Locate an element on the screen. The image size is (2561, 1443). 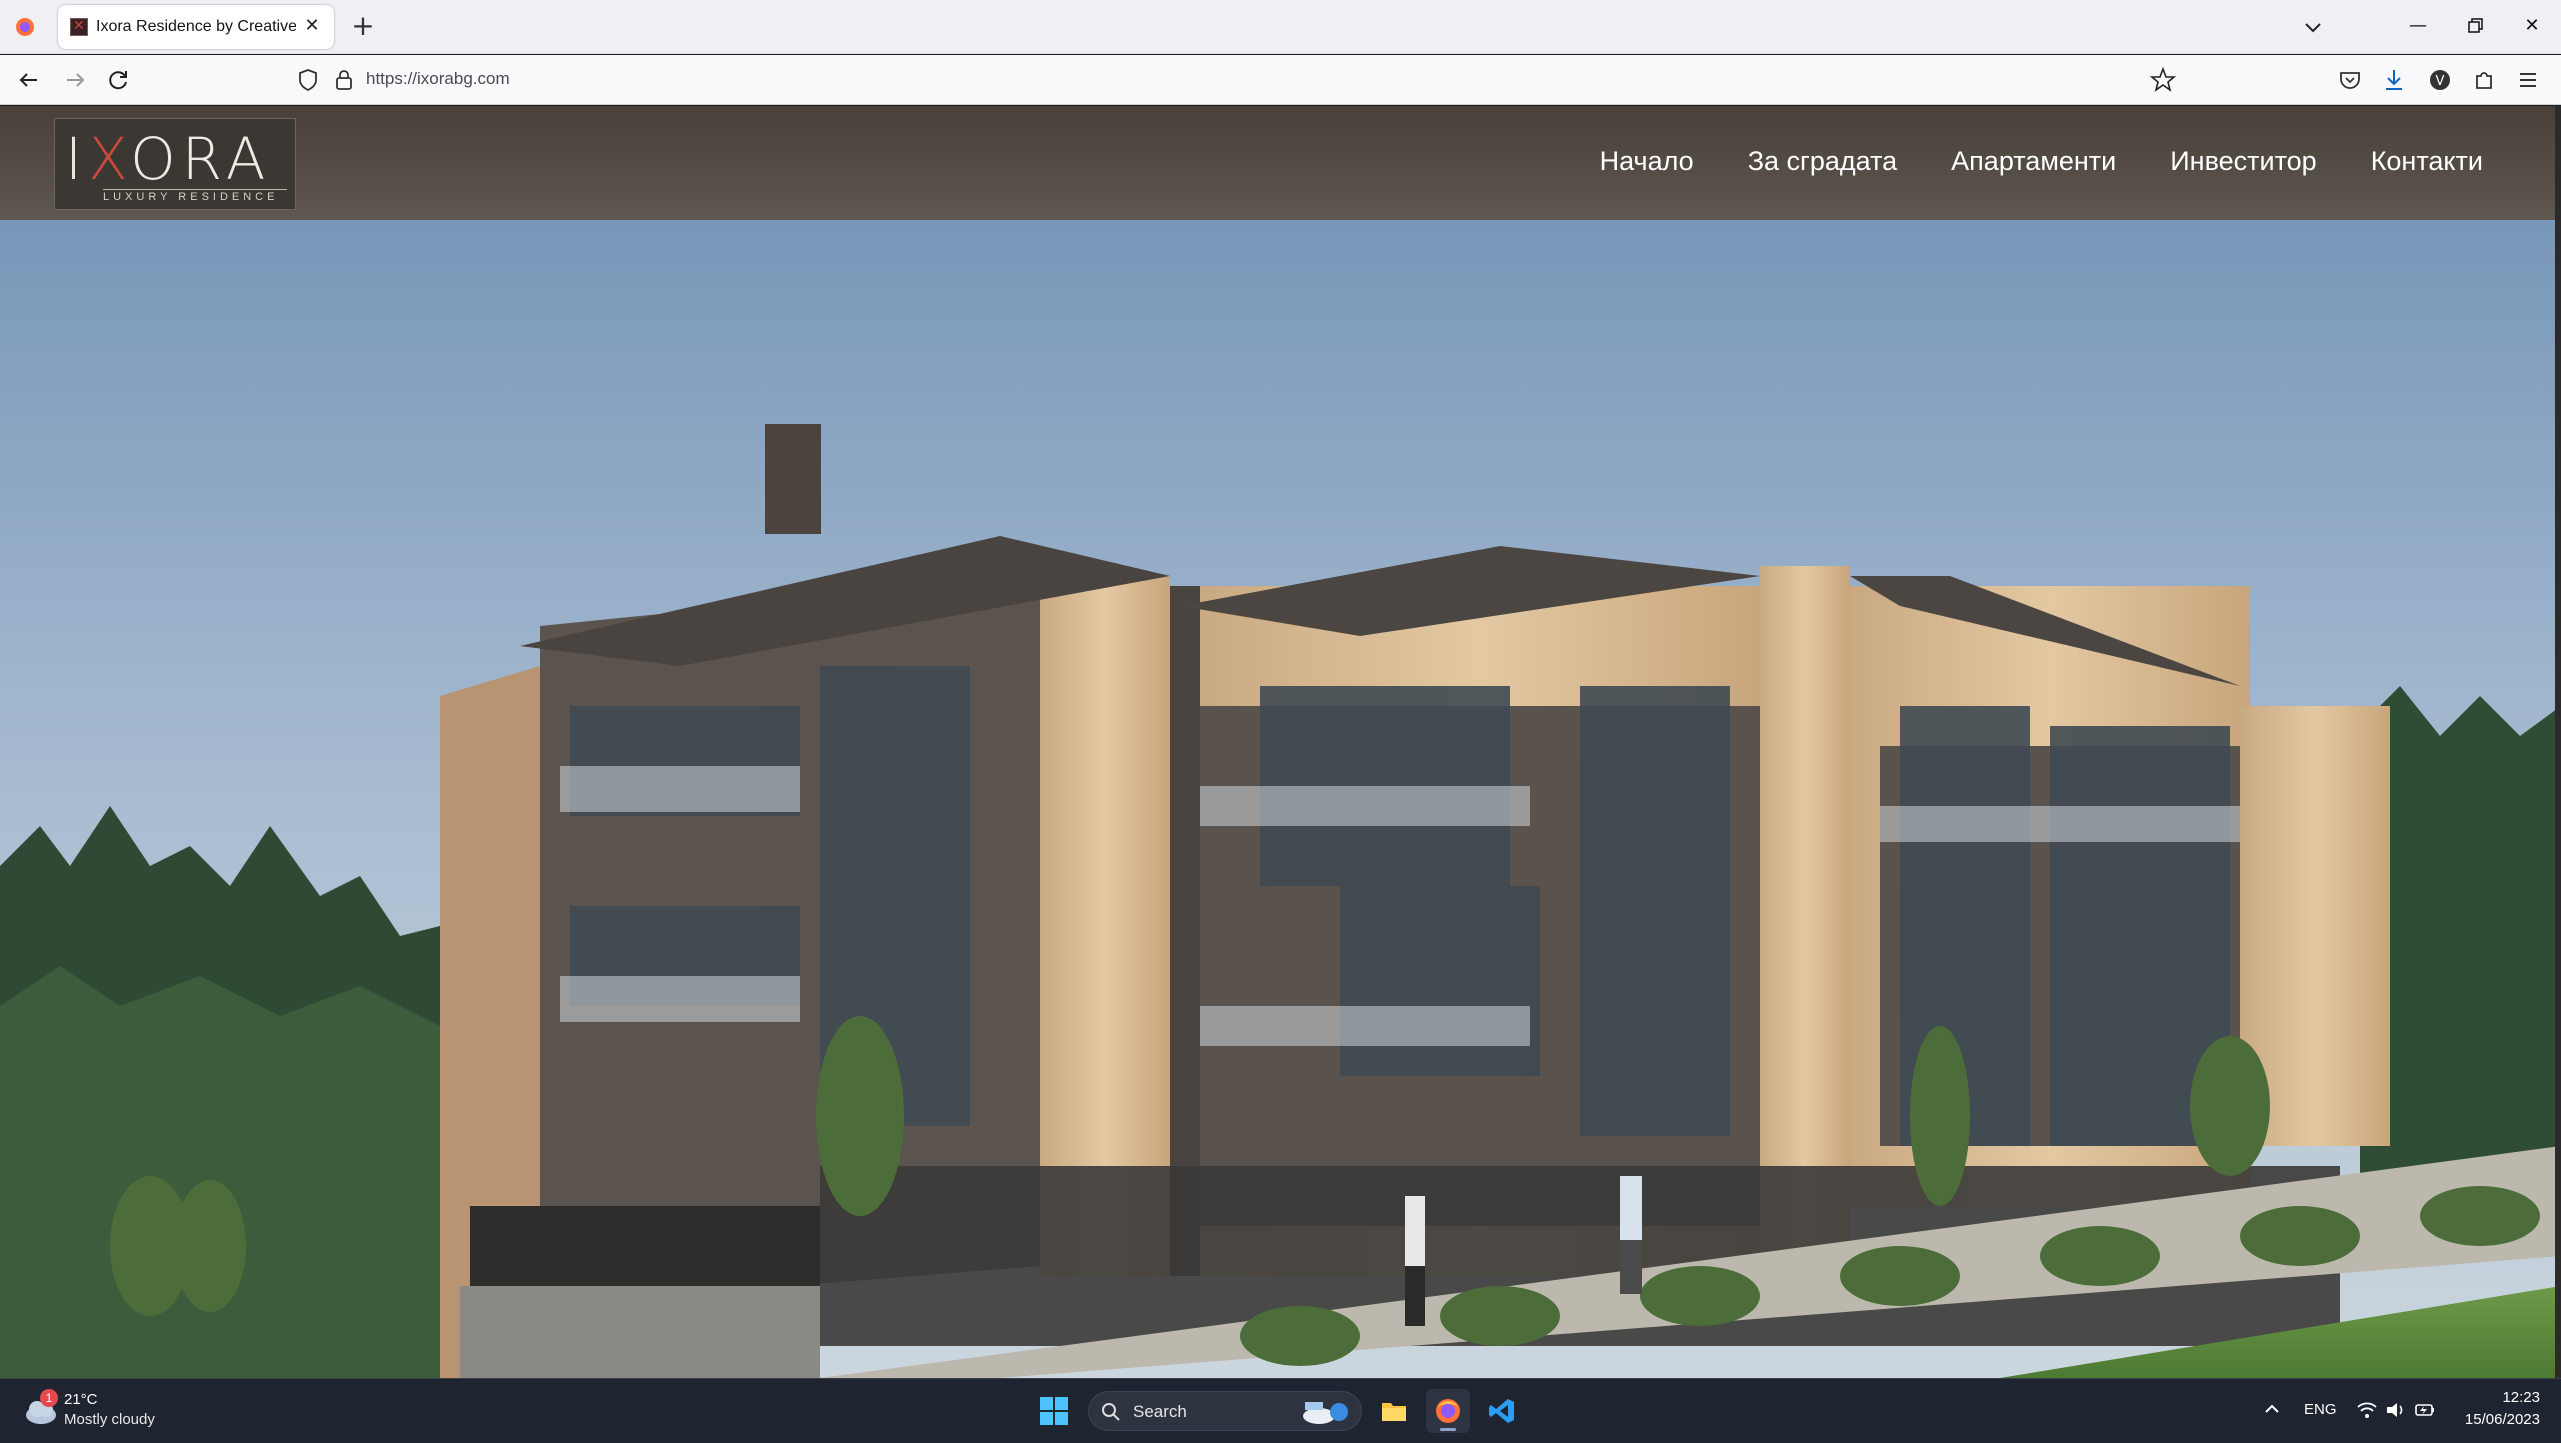
nav-home: Начало is located at coordinates (1647, 161).